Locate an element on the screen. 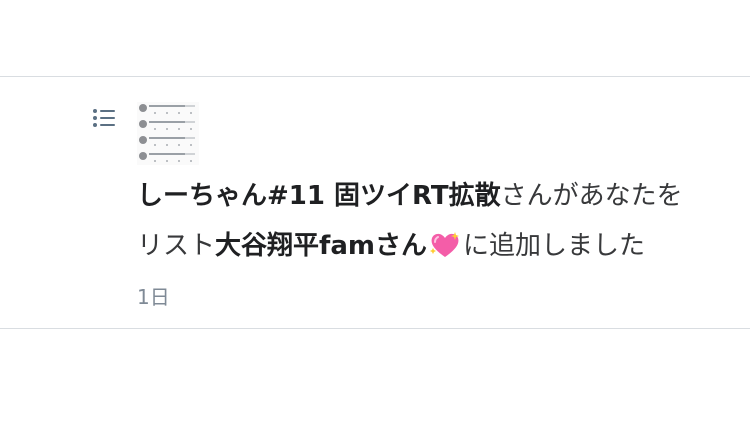  sparkling-heart-icon is located at coordinates (444, 244).